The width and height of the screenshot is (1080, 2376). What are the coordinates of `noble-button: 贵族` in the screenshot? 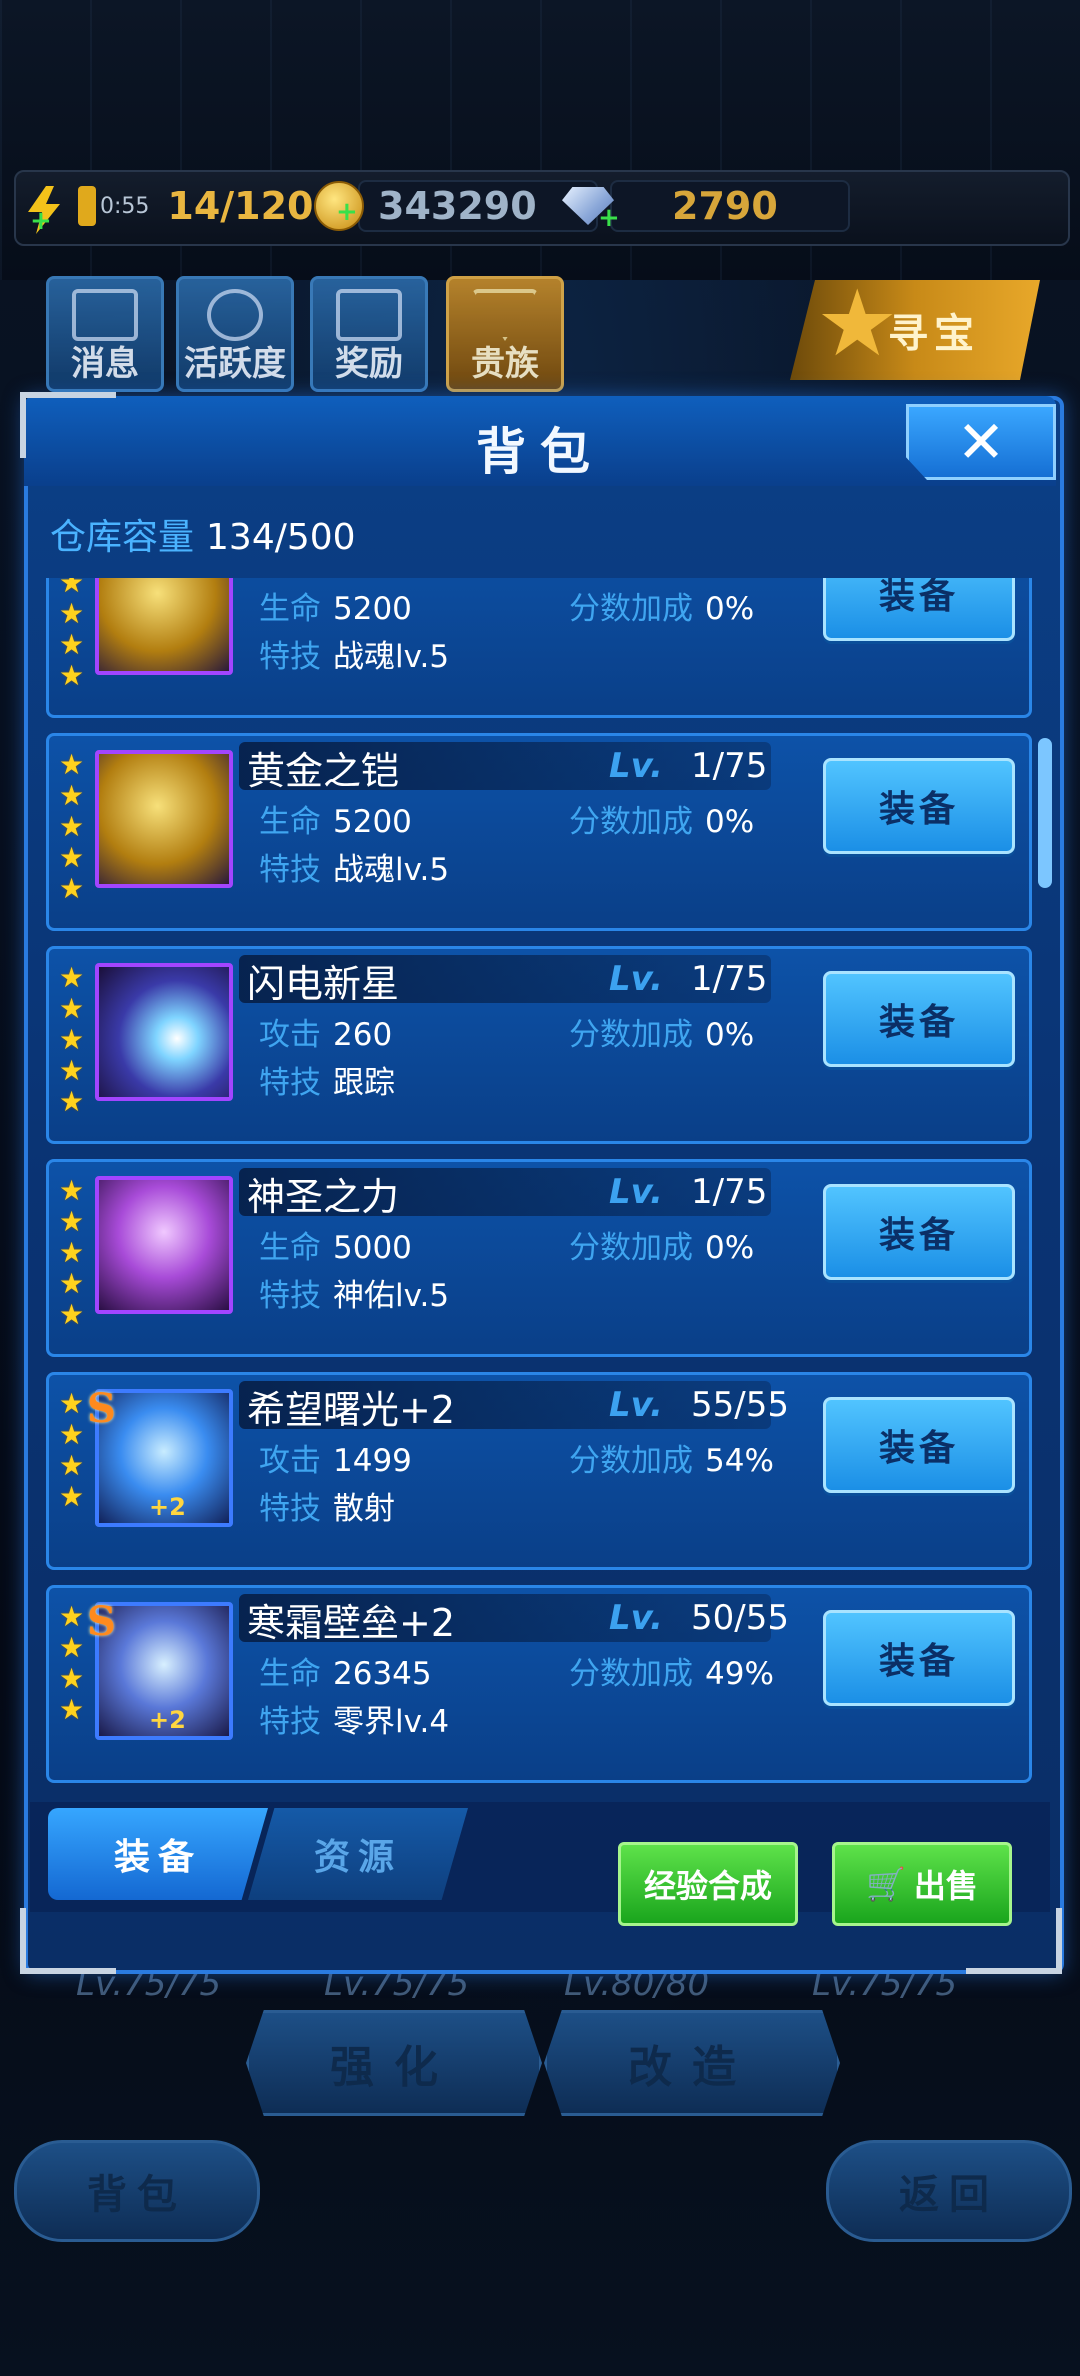 It's located at (505, 334).